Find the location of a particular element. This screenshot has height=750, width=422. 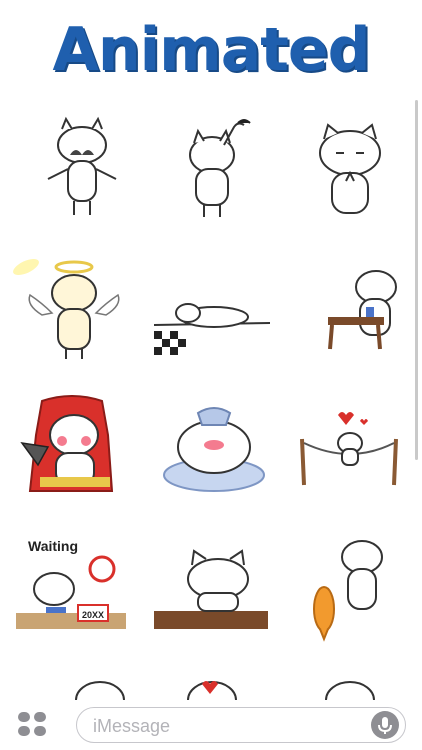

app-drawer-icon is located at coordinates (24, 717).